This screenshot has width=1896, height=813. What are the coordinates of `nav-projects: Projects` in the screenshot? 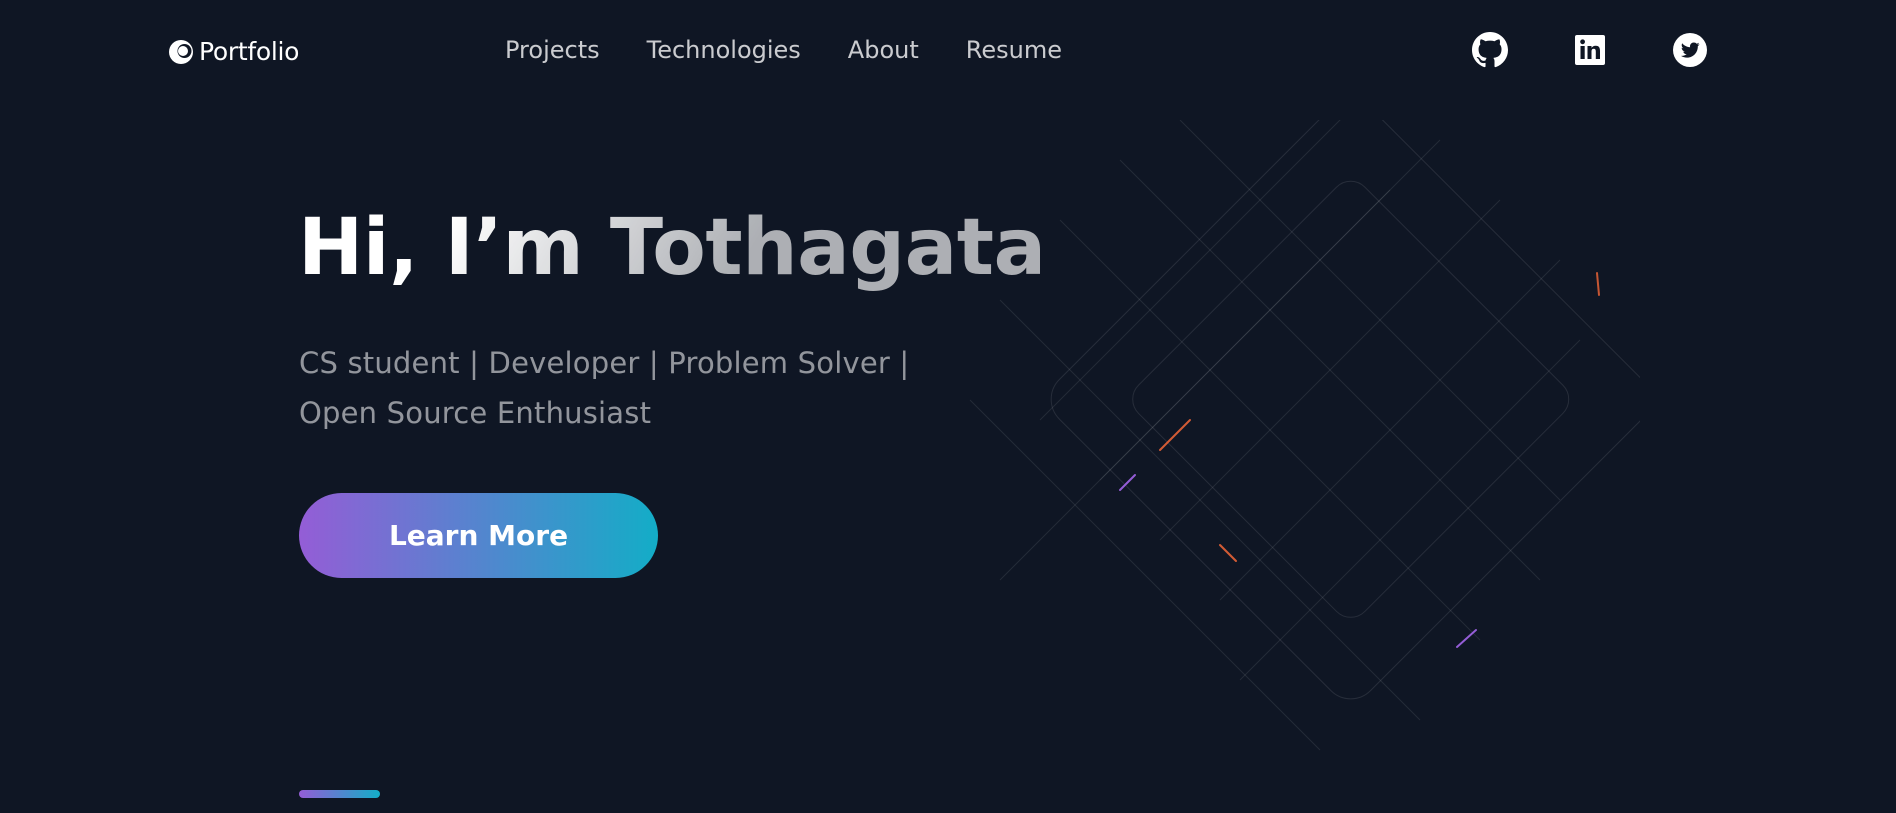 It's located at (552, 50).